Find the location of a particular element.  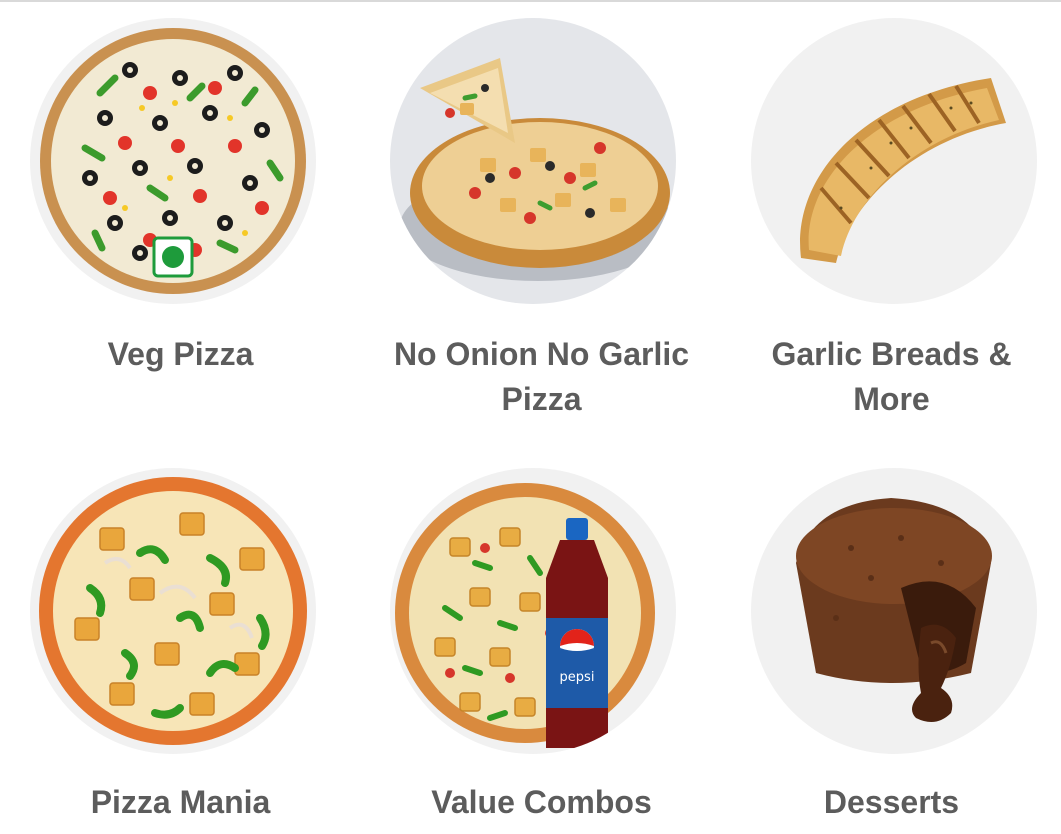

garlic-bread-image is located at coordinates (894, 161).